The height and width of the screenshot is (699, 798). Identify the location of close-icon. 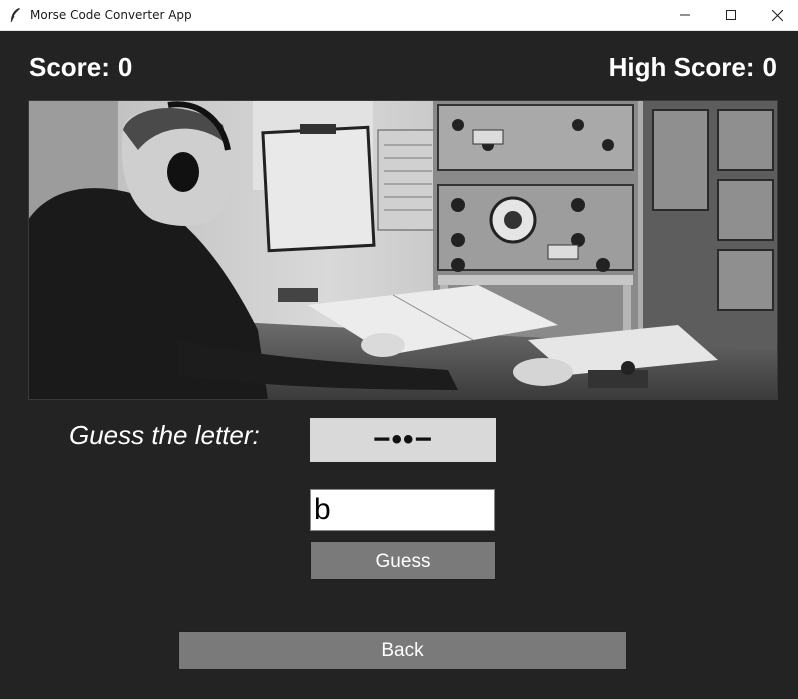
(777, 15).